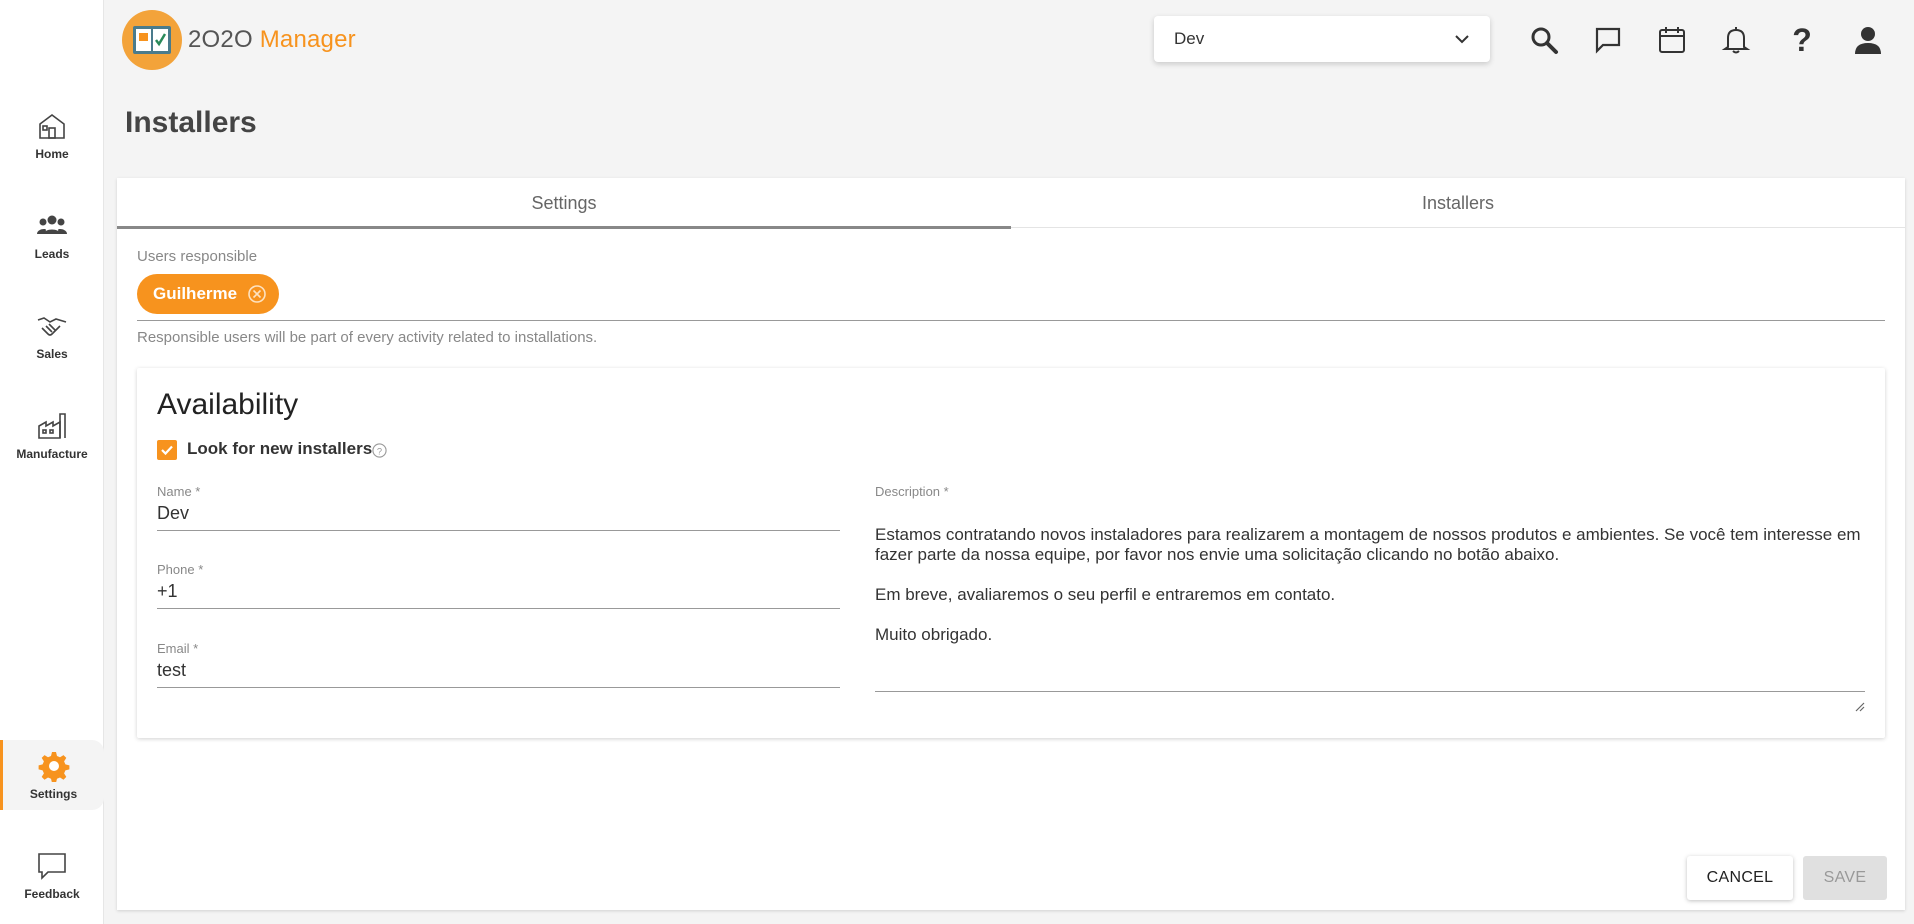  I want to click on sidebar-item-home: Home, so click(52, 135).